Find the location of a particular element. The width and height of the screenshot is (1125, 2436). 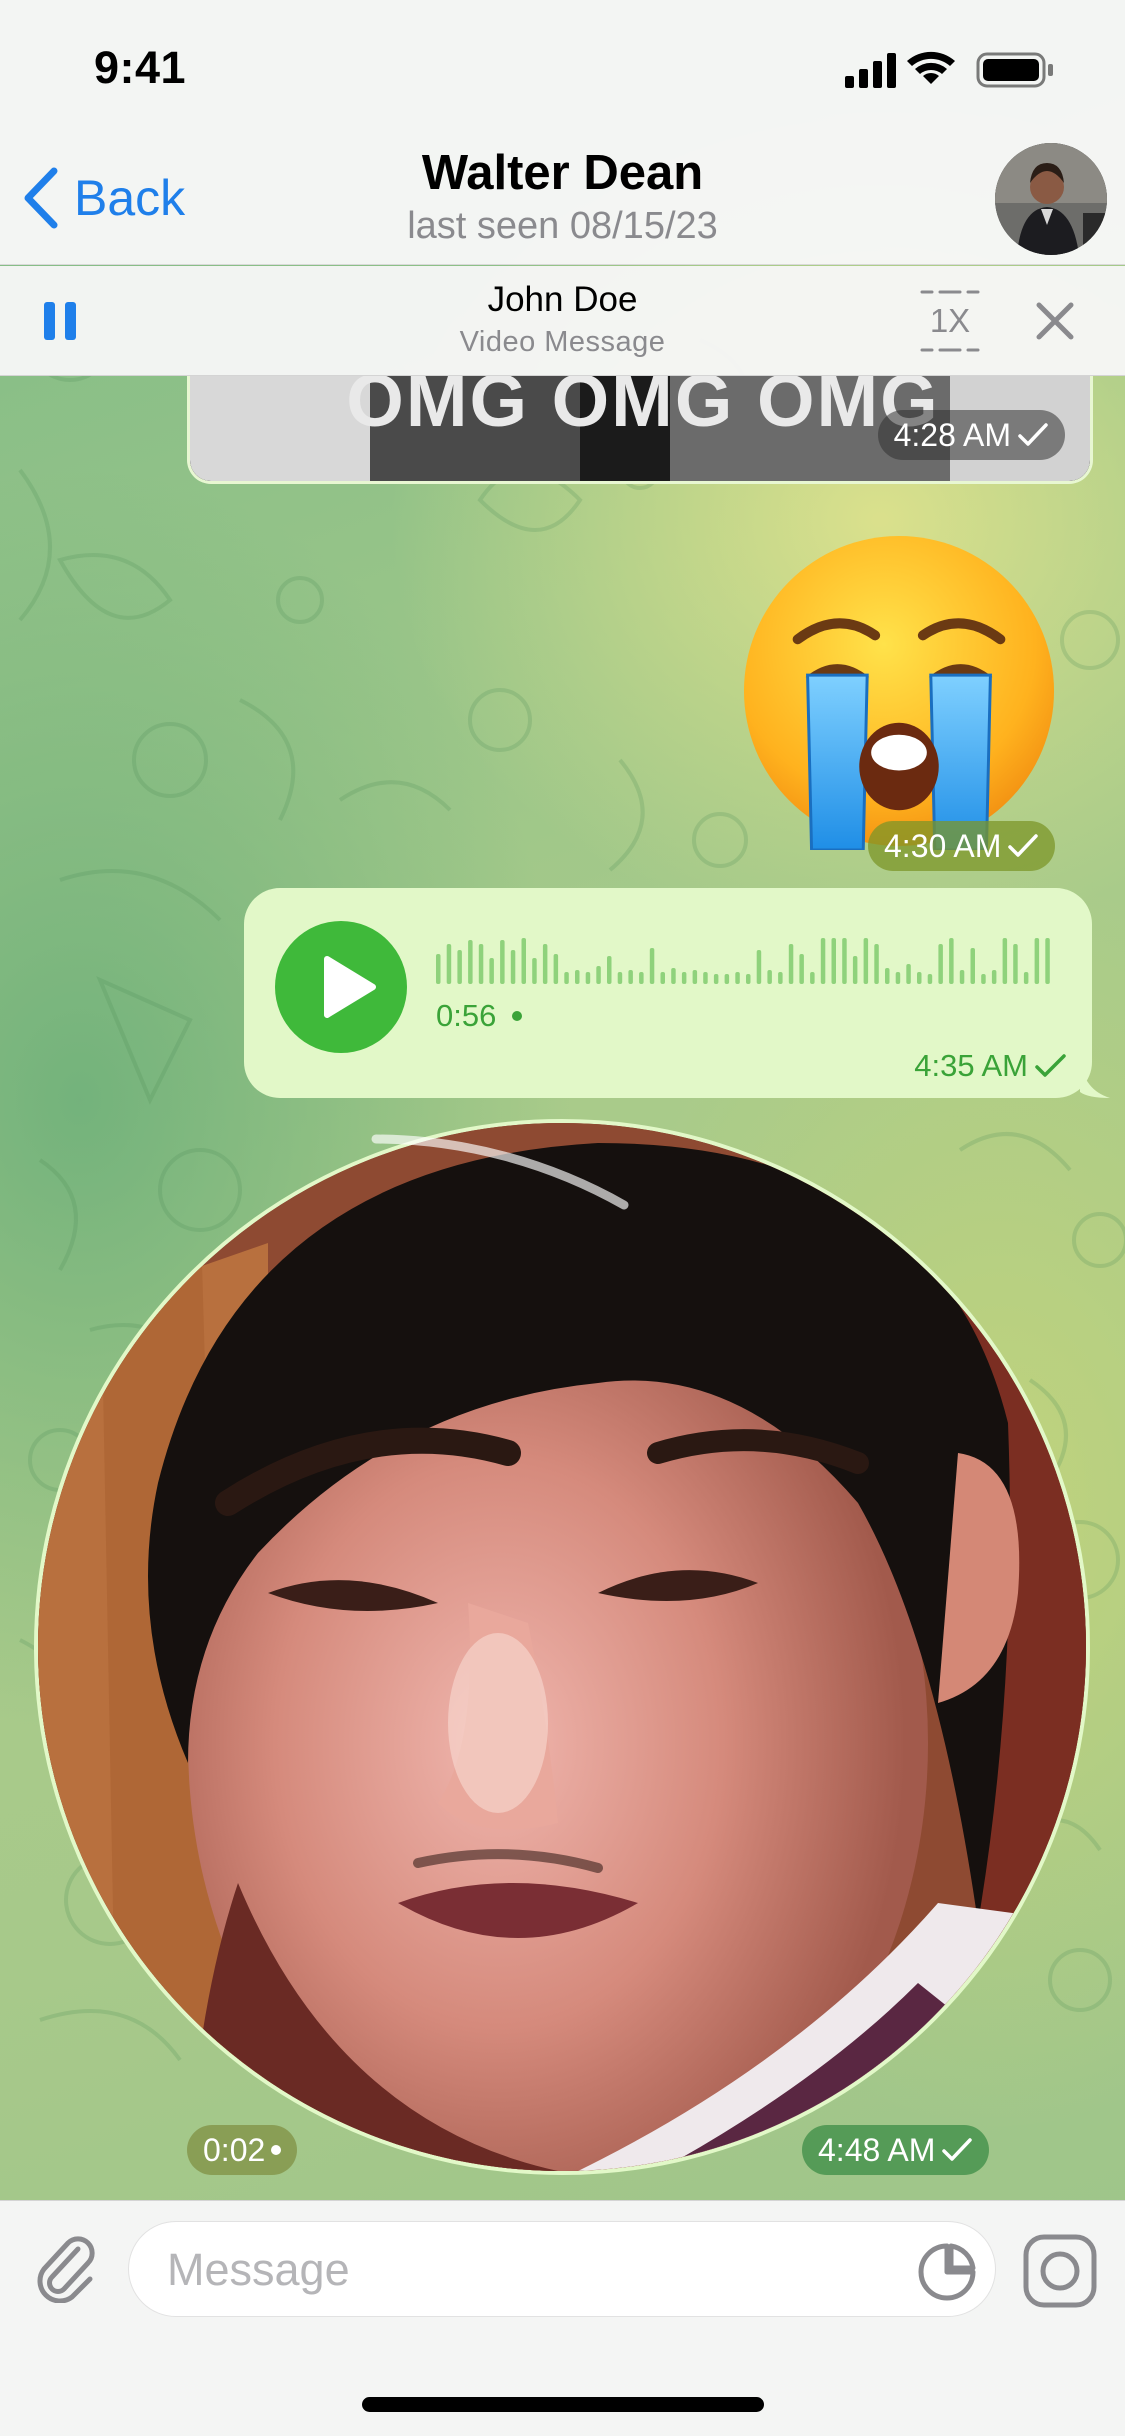

voice-waveform is located at coordinates (746, 960).